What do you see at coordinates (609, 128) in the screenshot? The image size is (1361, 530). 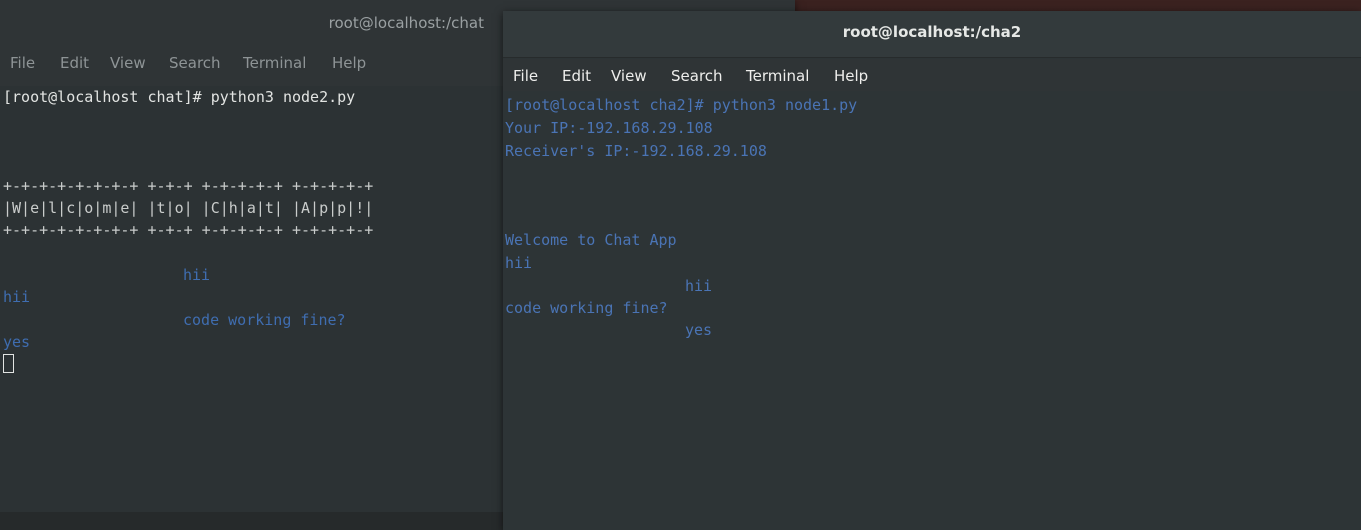 I see `ip-line: Your IP:-192.168.29.108` at bounding box center [609, 128].